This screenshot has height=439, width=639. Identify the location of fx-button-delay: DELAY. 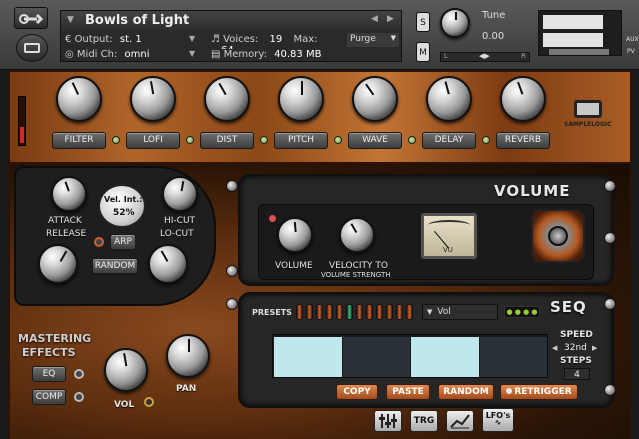
(449, 140).